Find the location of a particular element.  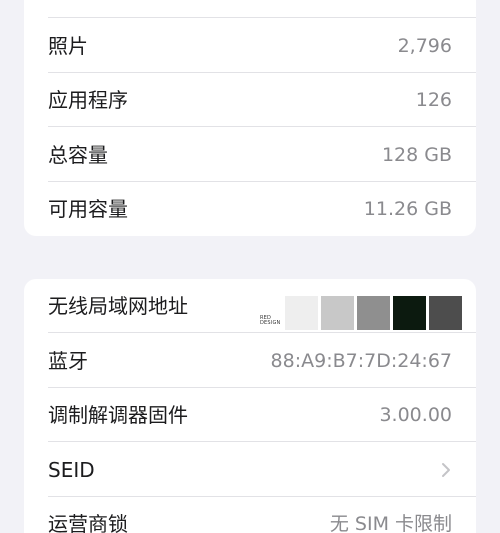

modem-firmware-row: 调制解调器固件 3.00.00 is located at coordinates (250, 415).